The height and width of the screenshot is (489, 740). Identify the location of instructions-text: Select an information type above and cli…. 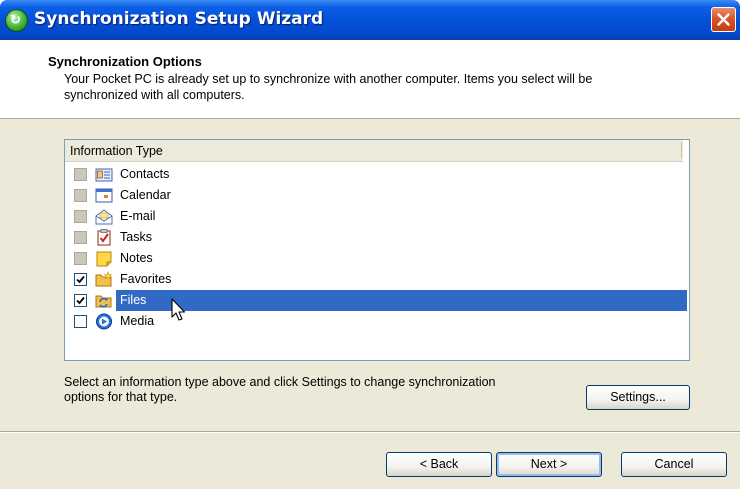
(280, 389).